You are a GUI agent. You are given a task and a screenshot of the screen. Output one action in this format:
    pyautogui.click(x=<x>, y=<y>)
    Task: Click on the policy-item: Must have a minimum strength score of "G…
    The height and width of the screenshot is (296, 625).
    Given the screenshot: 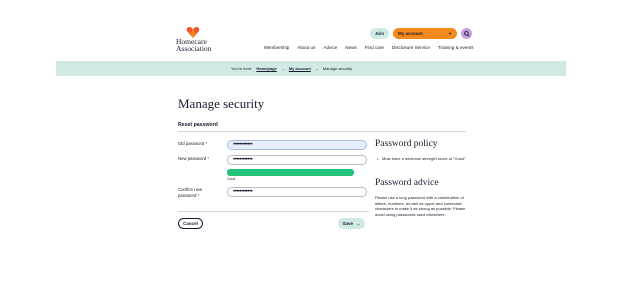 What is the action you would take?
    pyautogui.click(x=424, y=159)
    